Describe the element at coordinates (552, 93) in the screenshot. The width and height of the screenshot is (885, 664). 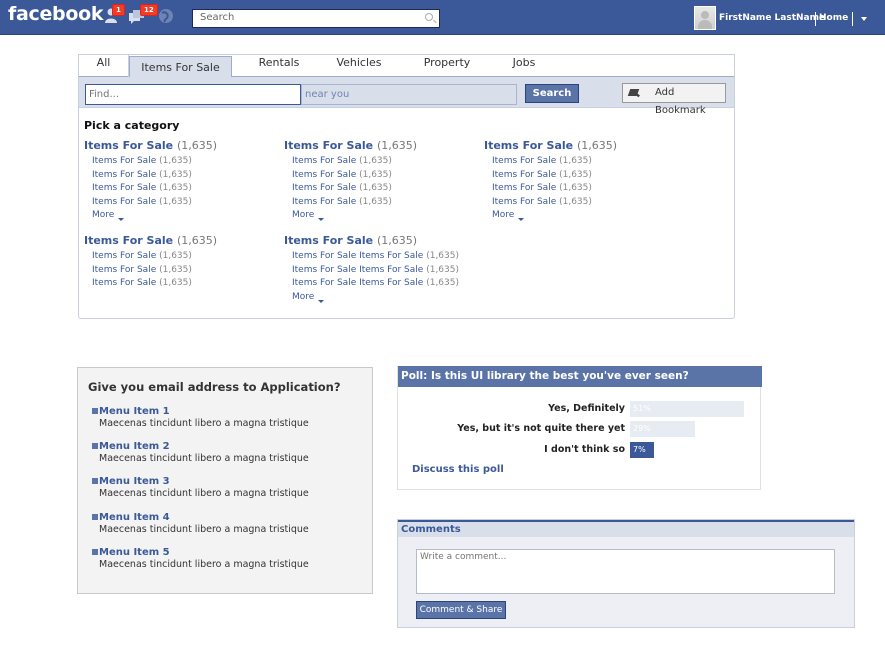
I see `search-button: Search` at that location.